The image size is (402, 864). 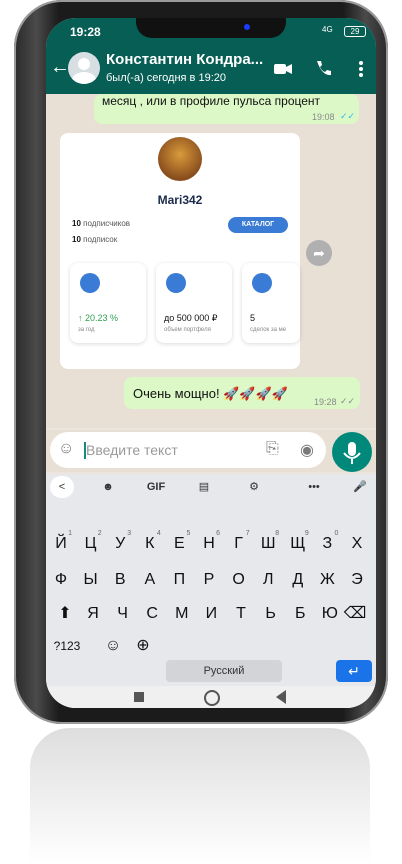 What do you see at coordinates (84, 68) in the screenshot?
I see `avatar` at bounding box center [84, 68].